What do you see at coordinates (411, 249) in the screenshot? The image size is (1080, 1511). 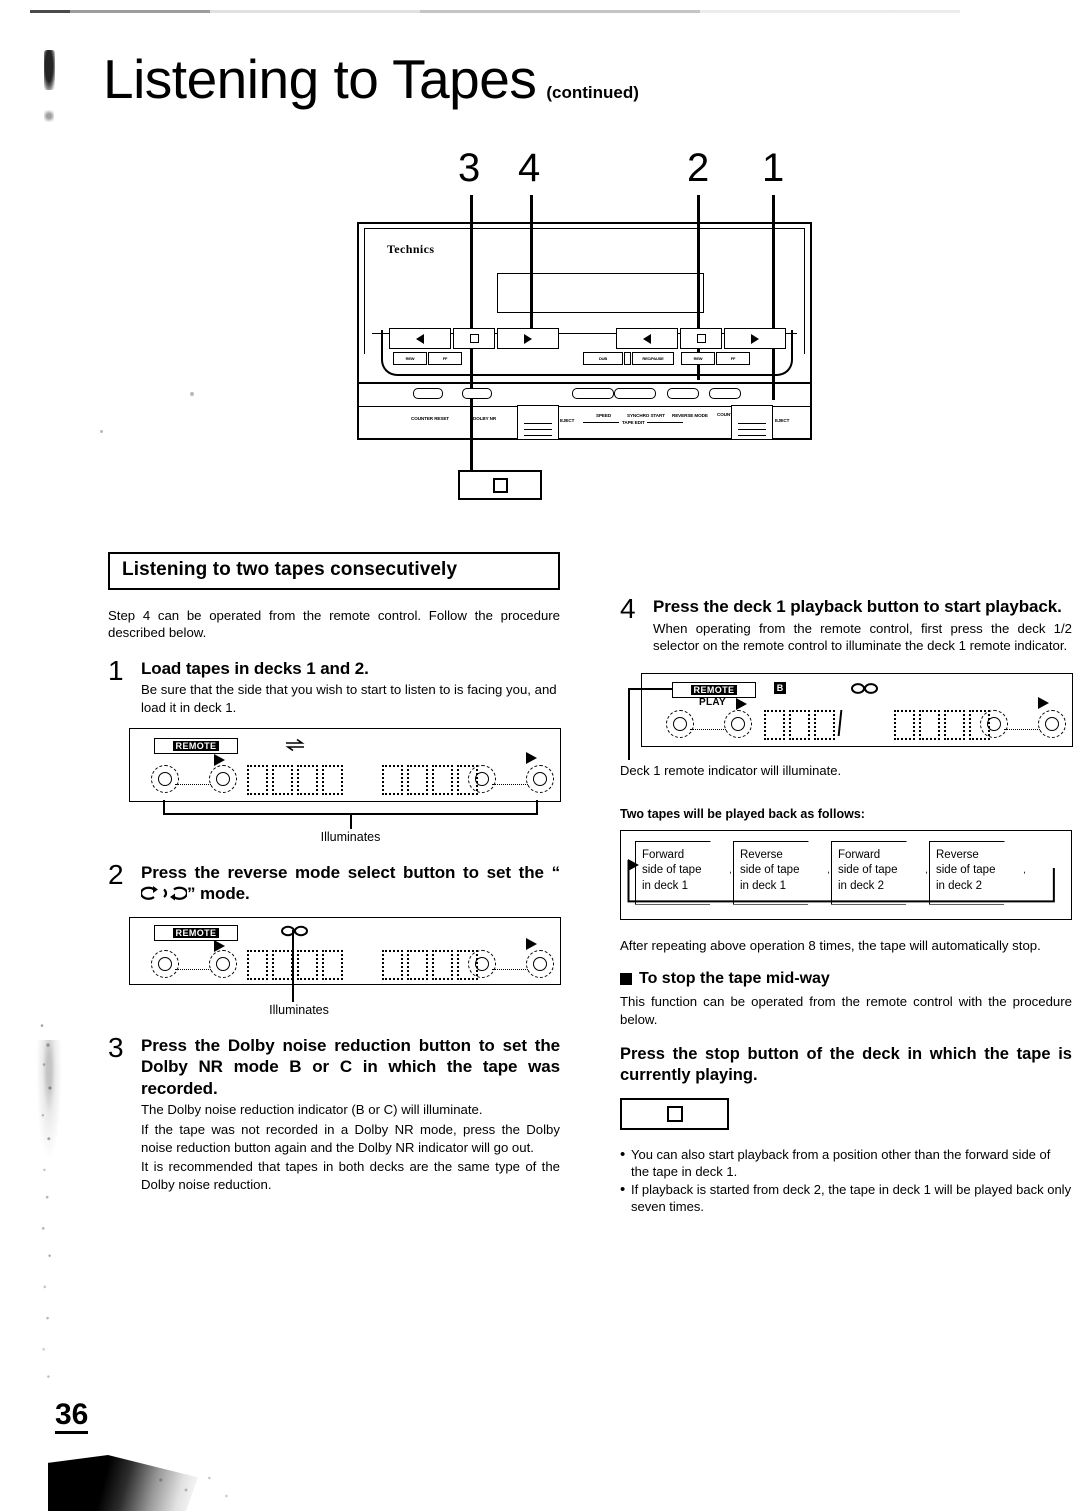 I see `brand-logo: Technics` at bounding box center [411, 249].